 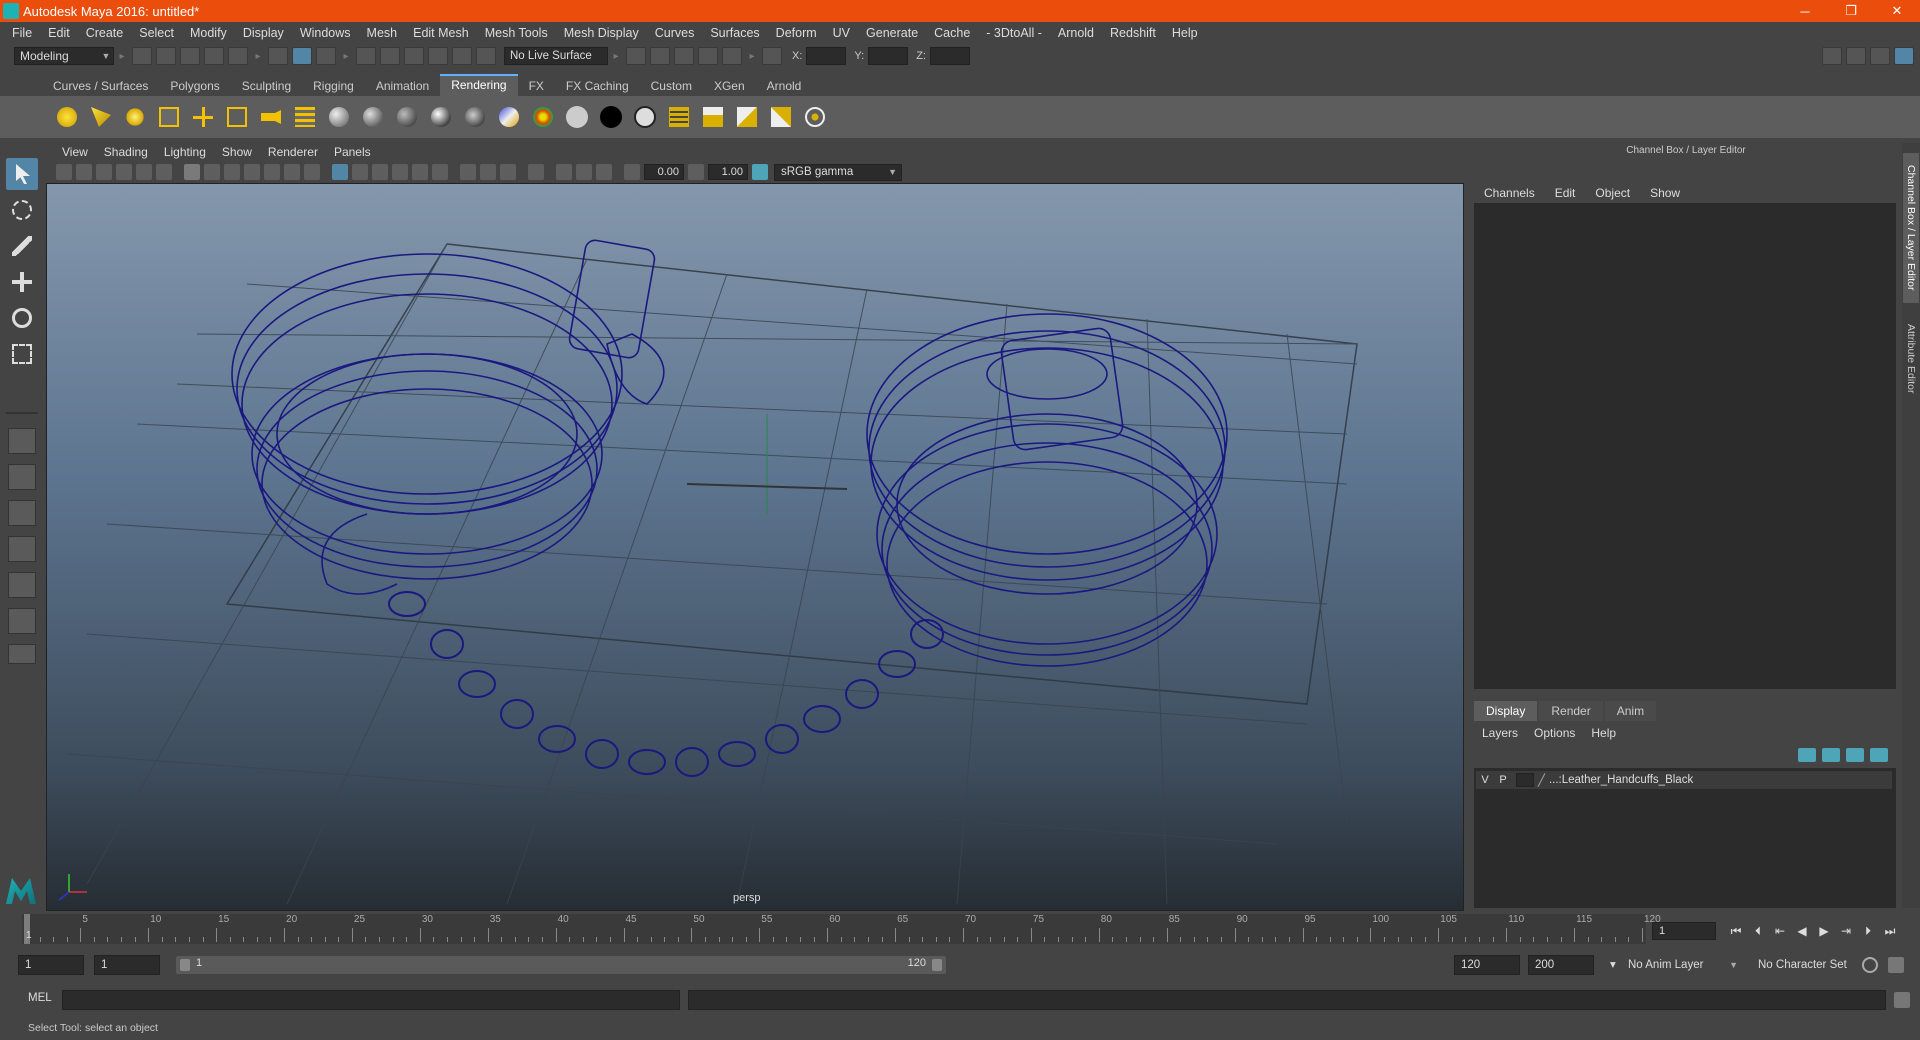 I want to click on ipr-render-icon, so click(x=684, y=56).